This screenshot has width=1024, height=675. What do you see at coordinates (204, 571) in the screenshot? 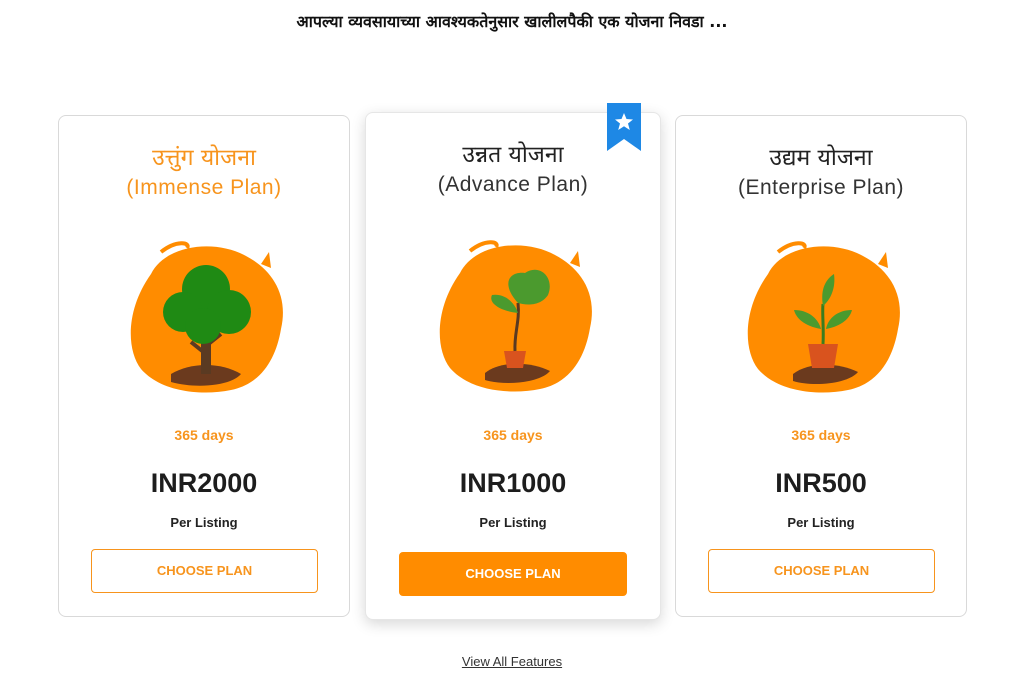
I see `choose-plan-button-immense: CHOOSE PLAN` at bounding box center [204, 571].